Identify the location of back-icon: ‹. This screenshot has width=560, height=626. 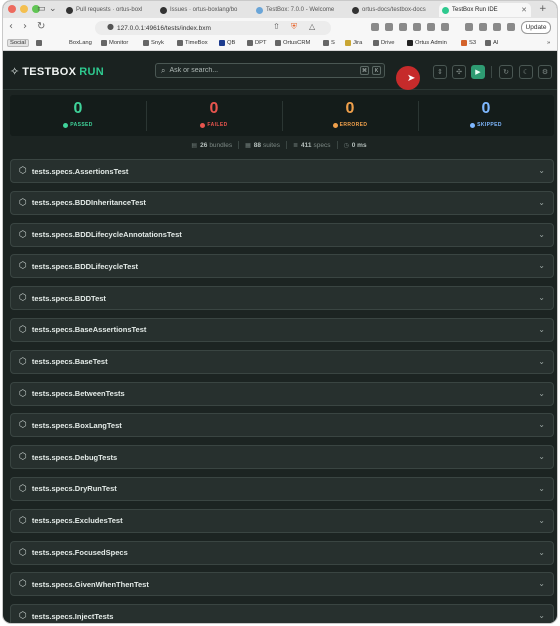
(11, 26).